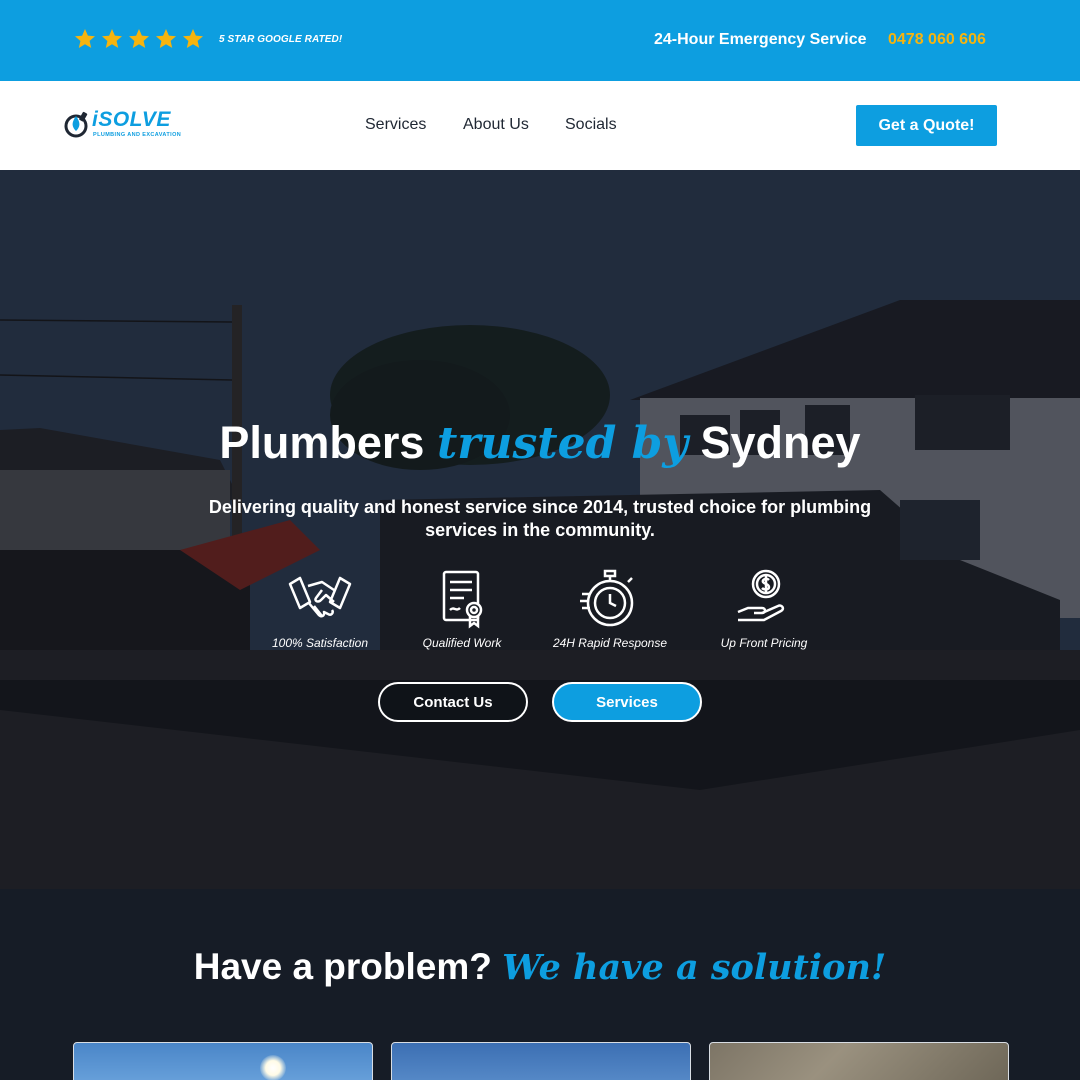 This screenshot has height=1080, width=1080. Describe the element at coordinates (496, 125) in the screenshot. I see `nav-link-about-us: About Us` at that location.